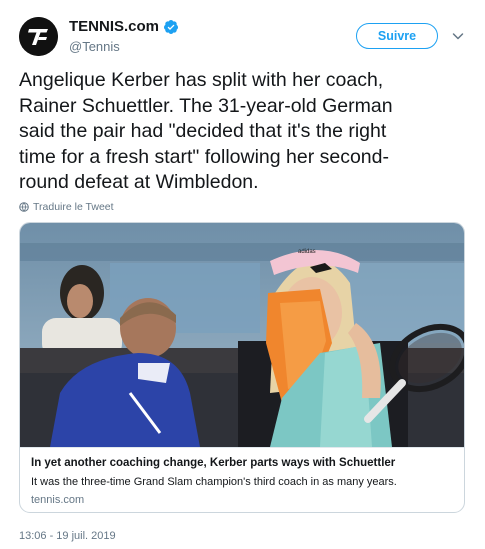  I want to click on follow-button: Suivre, so click(397, 36).